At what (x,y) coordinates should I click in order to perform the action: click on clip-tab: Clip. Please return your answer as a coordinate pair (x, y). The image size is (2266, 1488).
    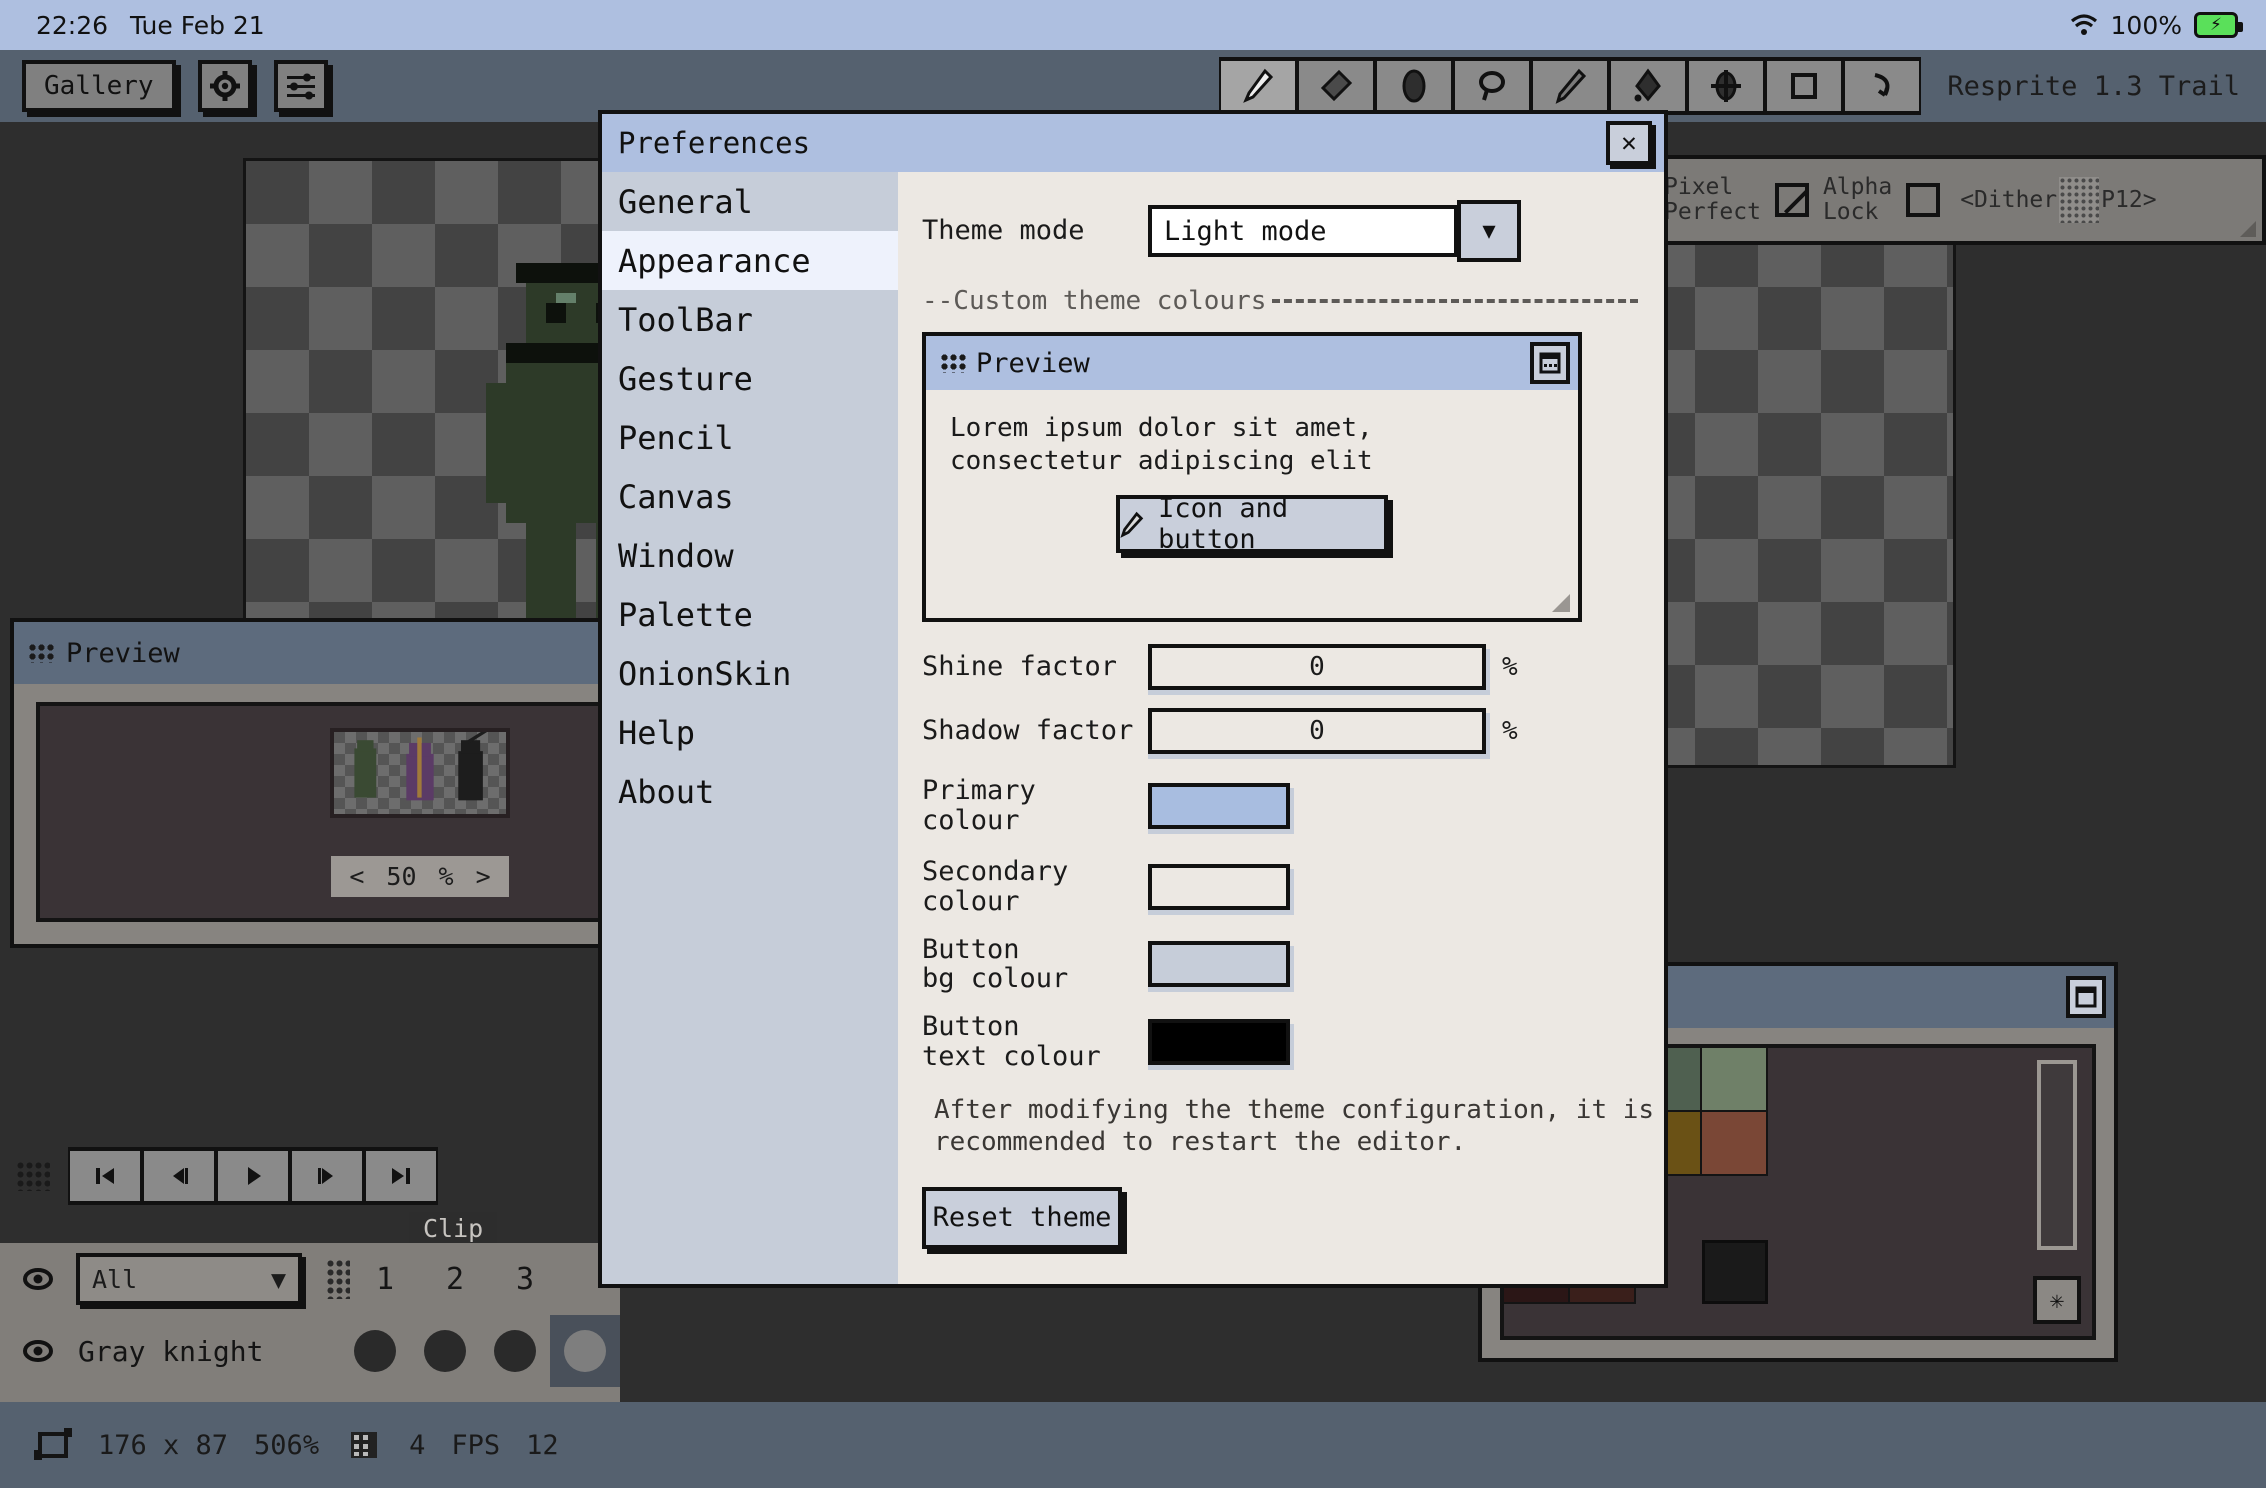
    Looking at the image, I should click on (453, 1228).